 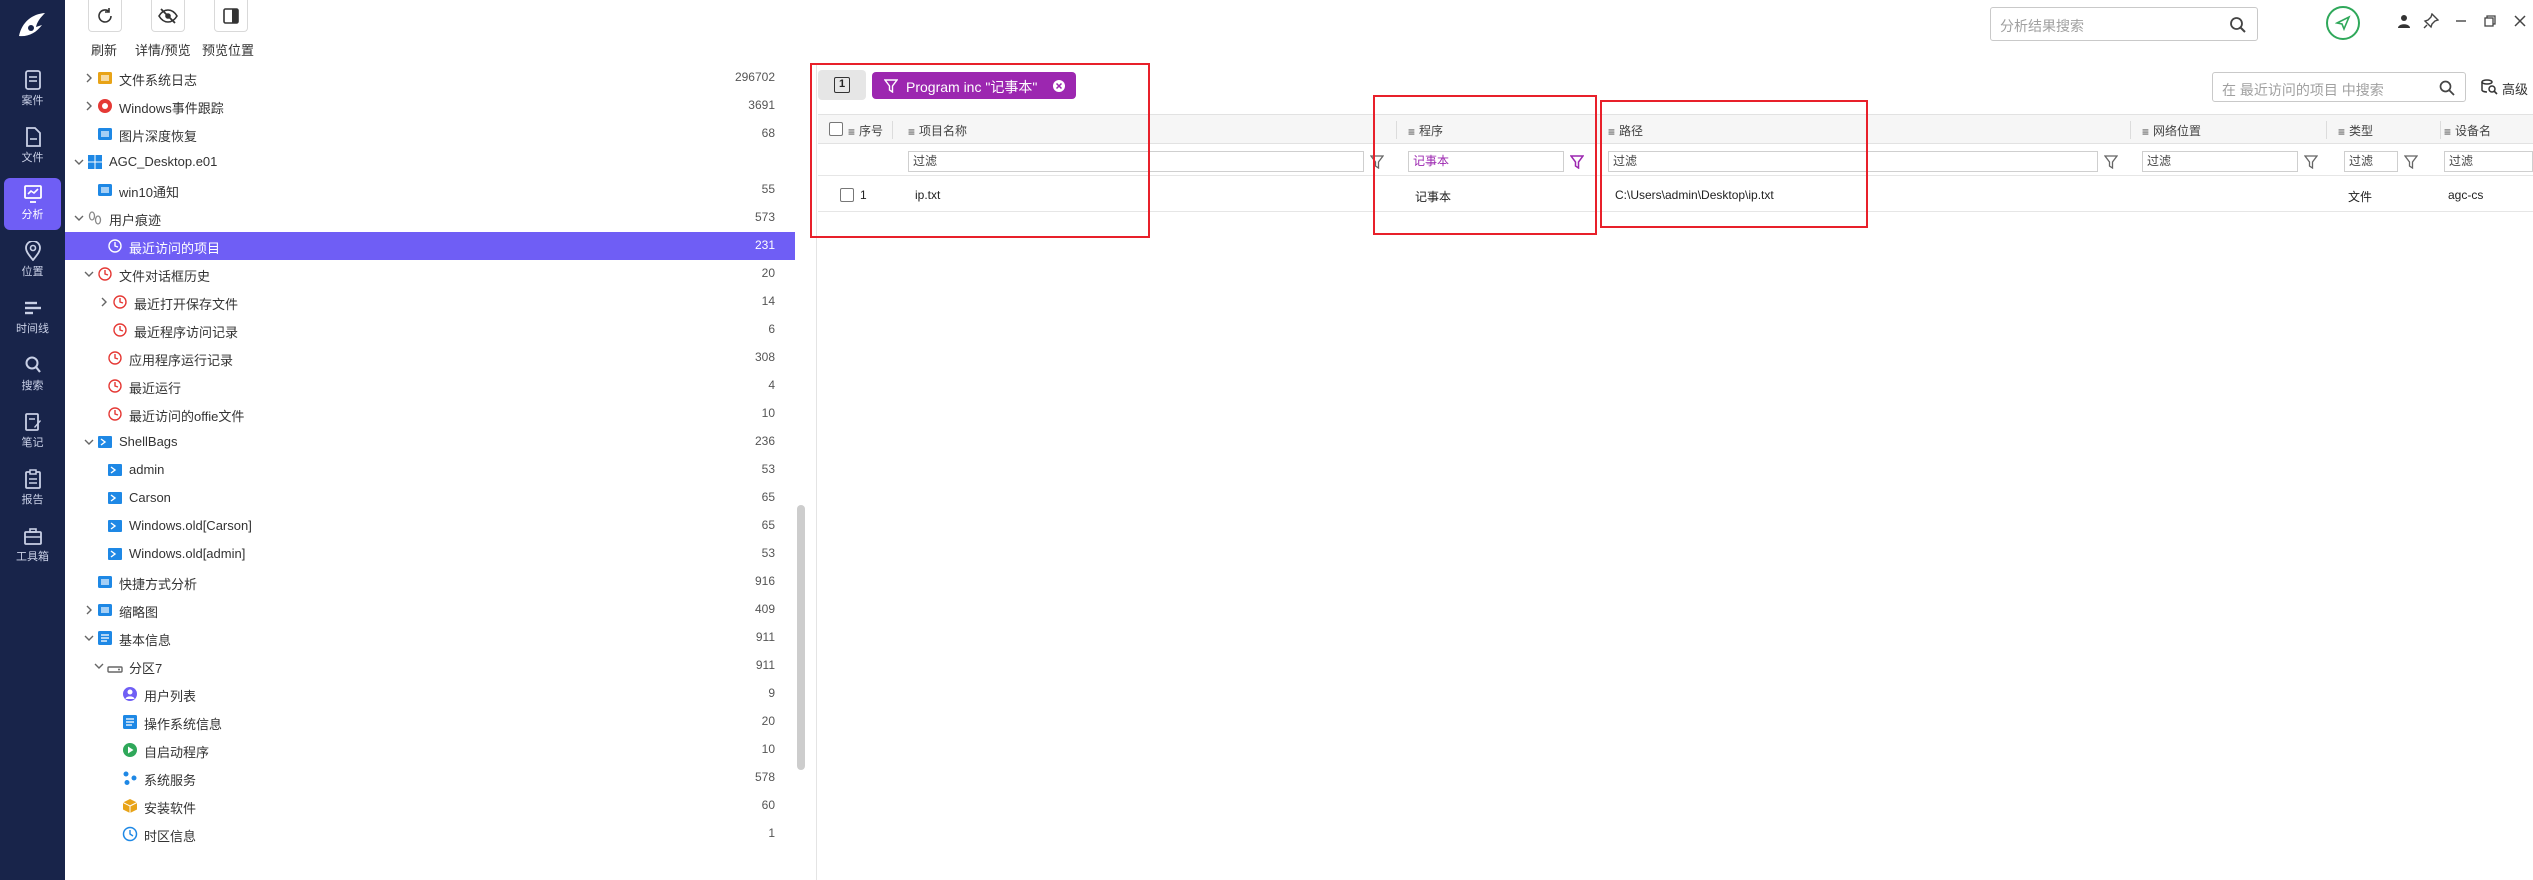 What do you see at coordinates (32, 318) in the screenshot?
I see `nav-timeline: 时间线` at bounding box center [32, 318].